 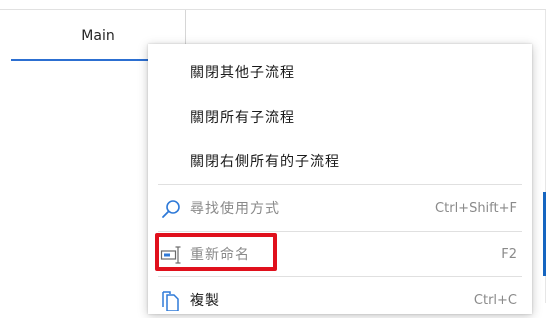 I want to click on menu-item-shortcut: F2, so click(x=509, y=254).